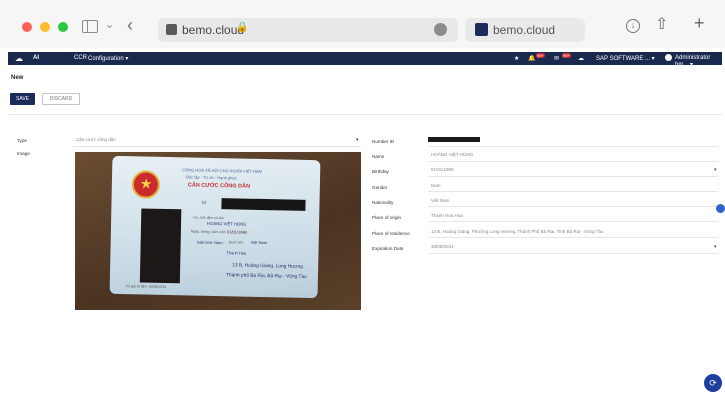 This screenshot has width=725, height=403. What do you see at coordinates (715, 247) in the screenshot?
I see `expiration-date-dropdown-icon: ▾` at bounding box center [715, 247].